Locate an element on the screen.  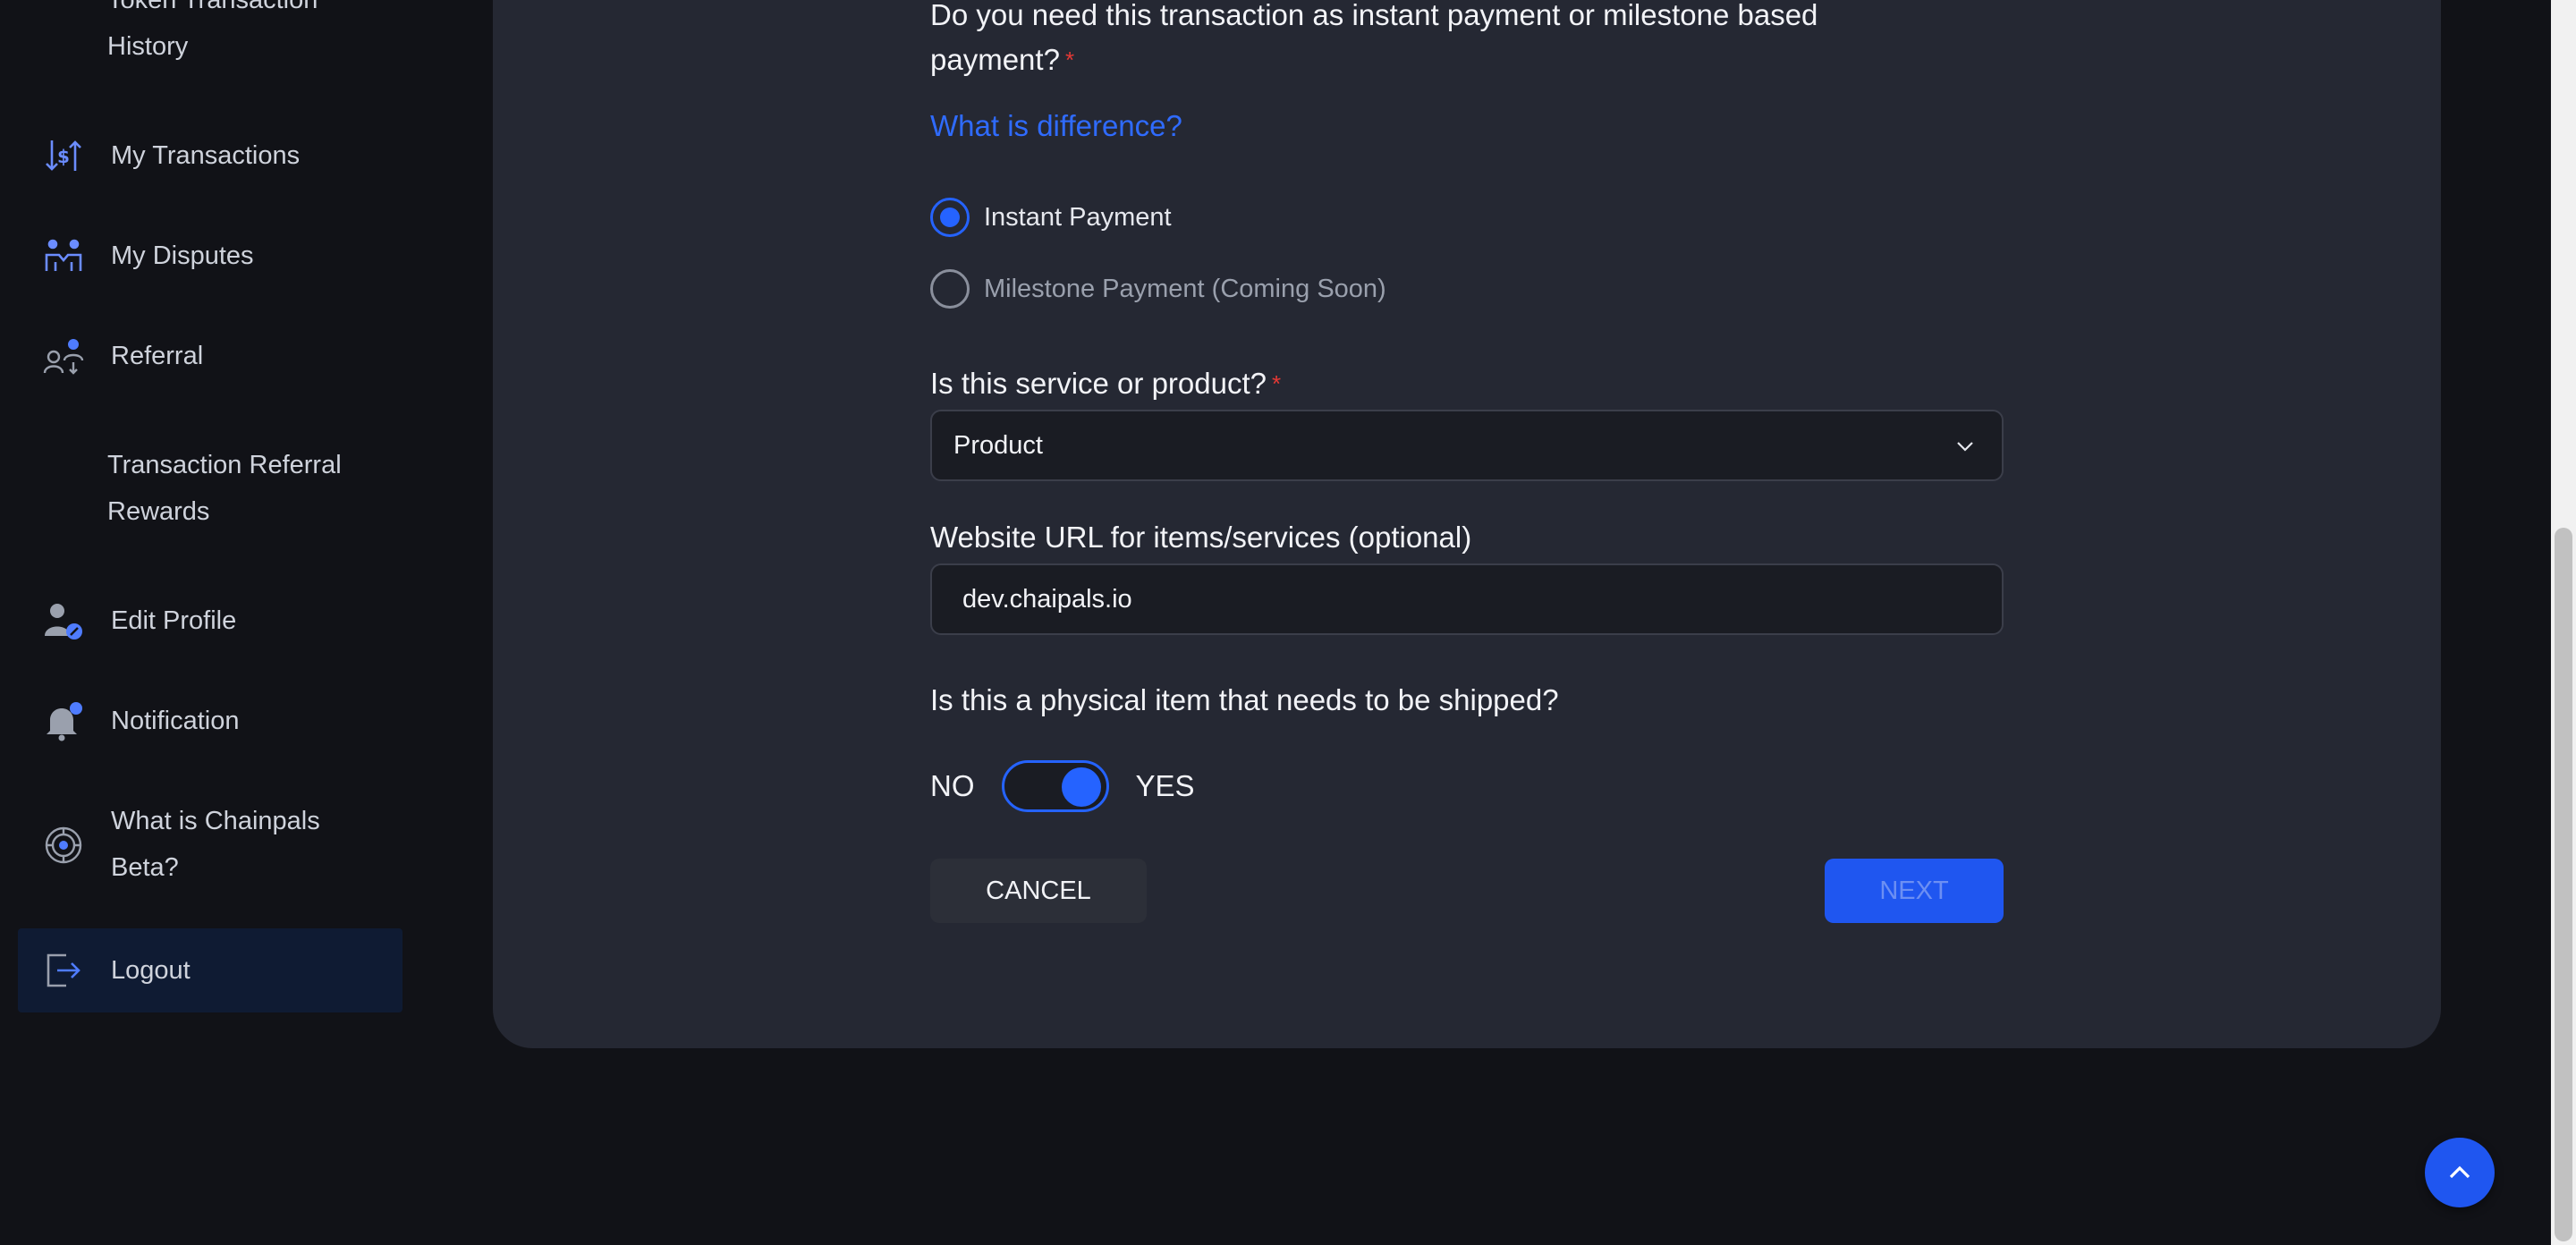
milestone-payment-radio is located at coordinates (950, 289).